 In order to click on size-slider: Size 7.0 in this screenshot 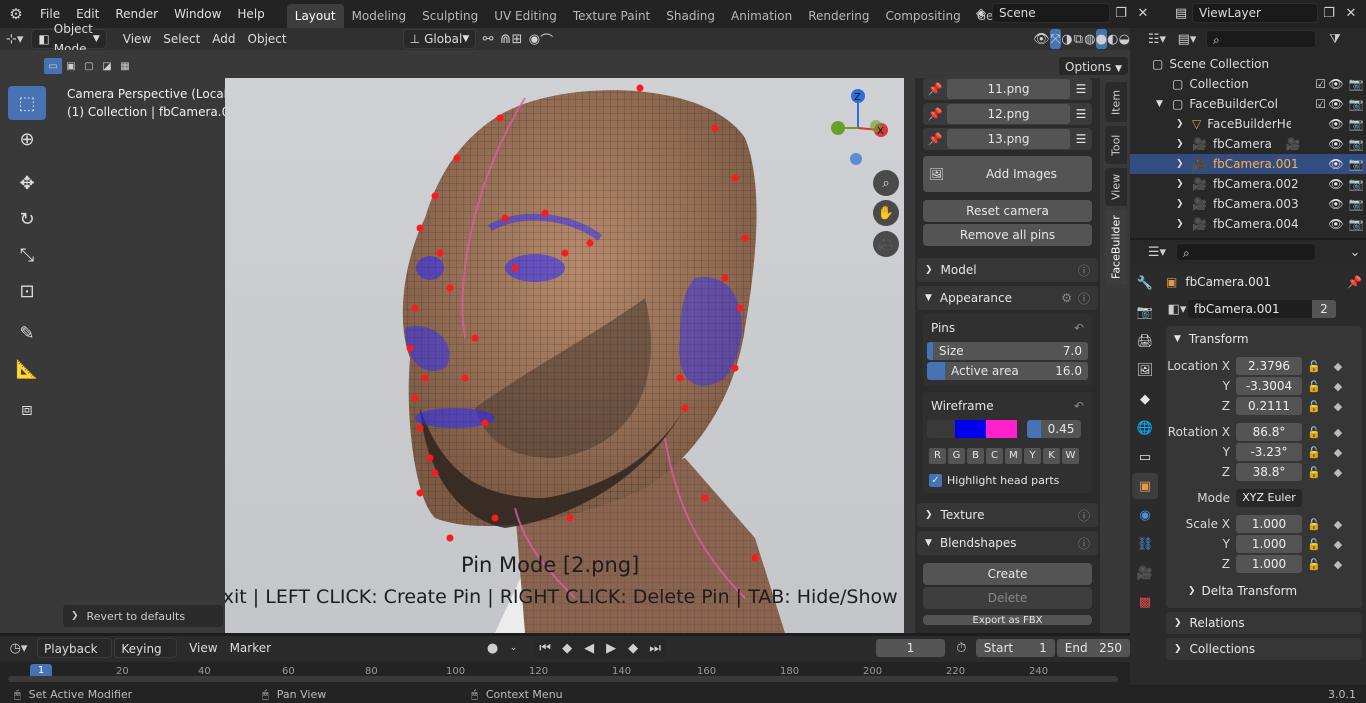, I will do `click(1007, 351)`.